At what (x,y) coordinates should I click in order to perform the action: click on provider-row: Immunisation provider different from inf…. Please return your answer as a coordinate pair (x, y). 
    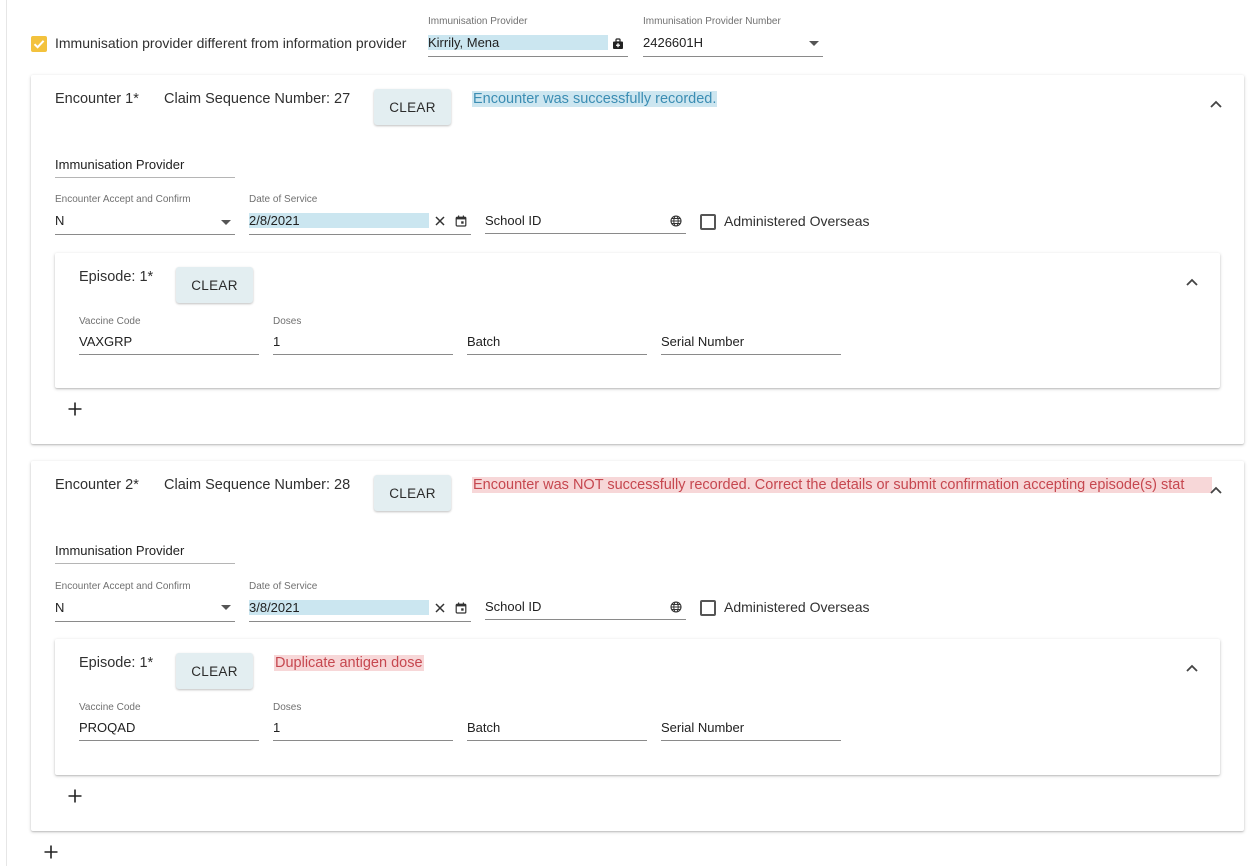
    Looking at the image, I should click on (624, 35).